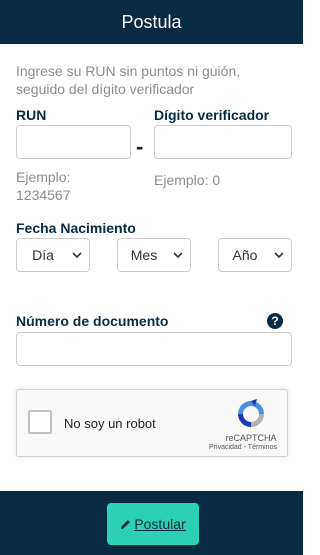 The height and width of the screenshot is (555, 320). I want to click on submit-button: Postular, so click(153, 524).